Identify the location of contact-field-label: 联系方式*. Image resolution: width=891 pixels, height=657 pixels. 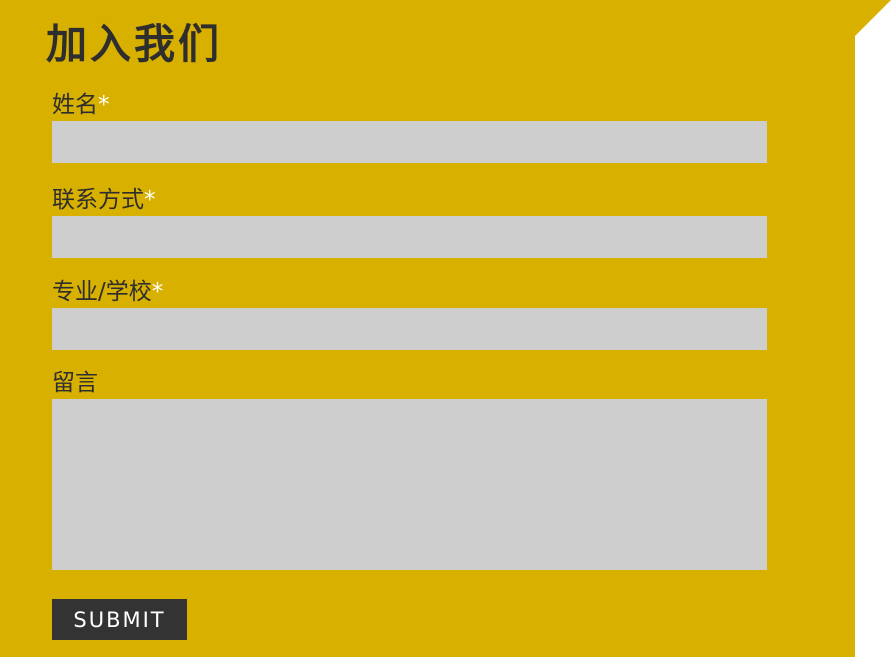
(104, 200).